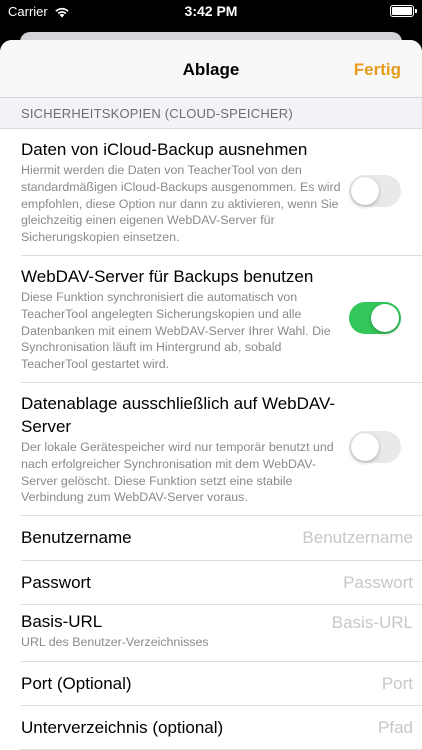 This screenshot has width=422, height=750. Describe the element at coordinates (211, 583) in the screenshot. I see `password-row: Passwort` at that location.